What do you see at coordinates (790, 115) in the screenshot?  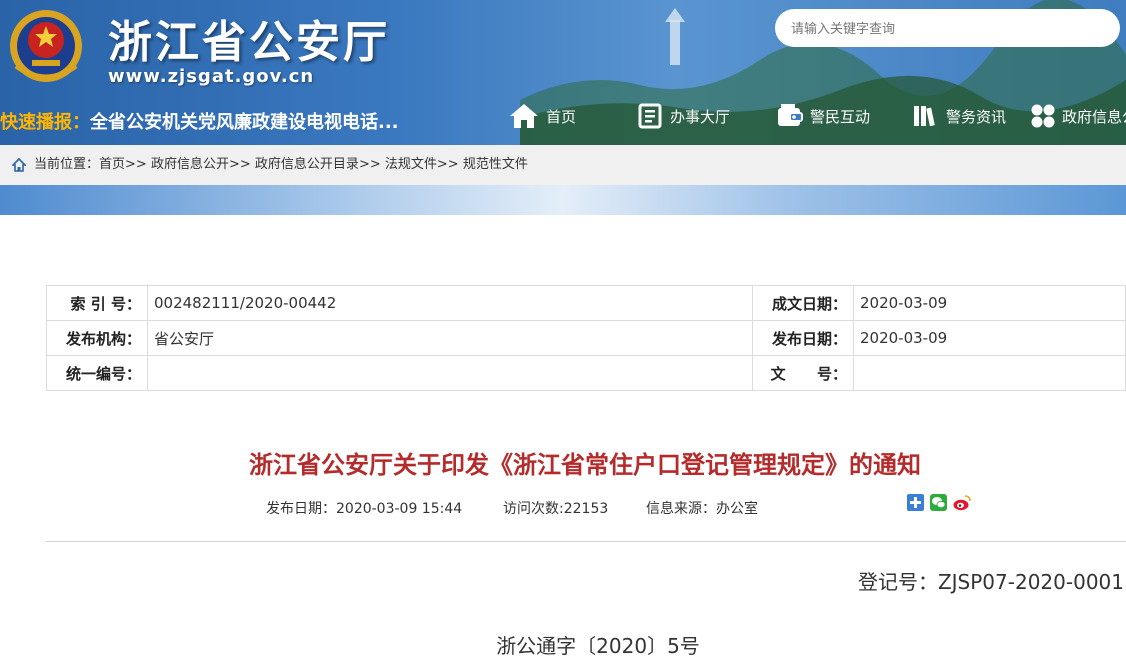 I see `wallet-icon` at bounding box center [790, 115].